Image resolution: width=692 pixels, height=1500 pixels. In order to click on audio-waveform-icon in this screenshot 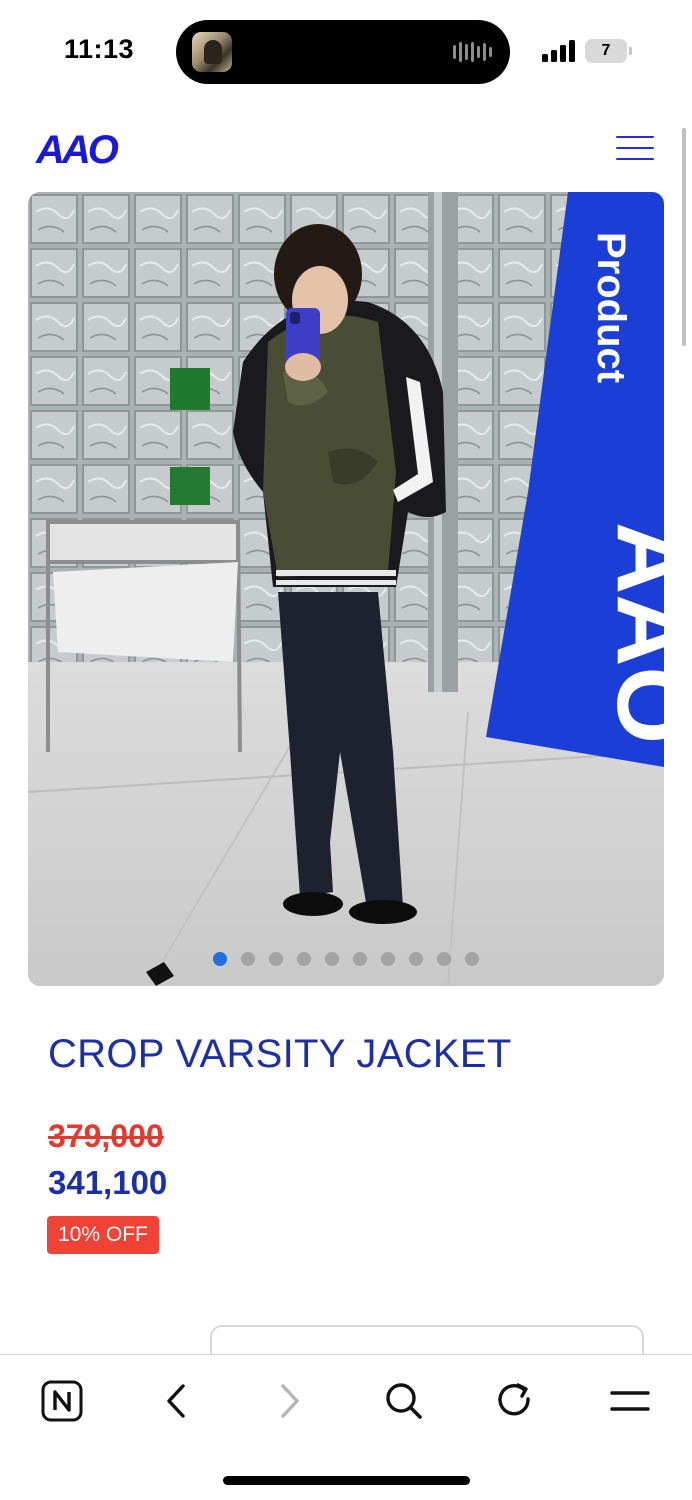, I will do `click(472, 52)`.